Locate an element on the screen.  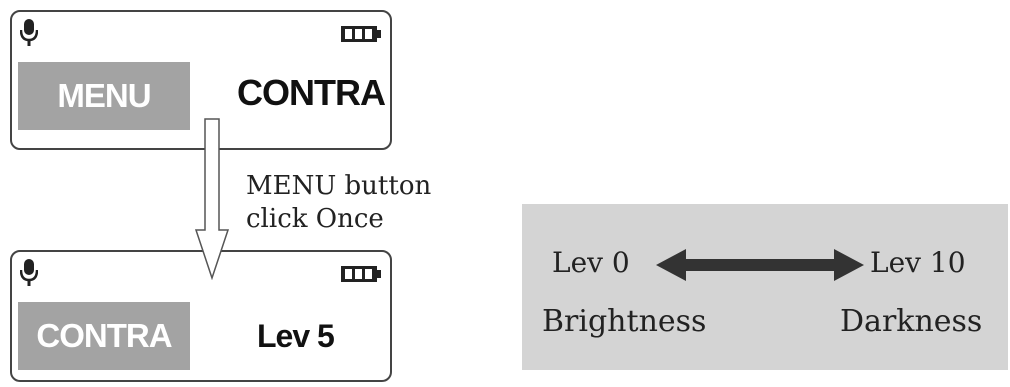
setting-name-label: CONTRA is located at coordinates (311, 92).